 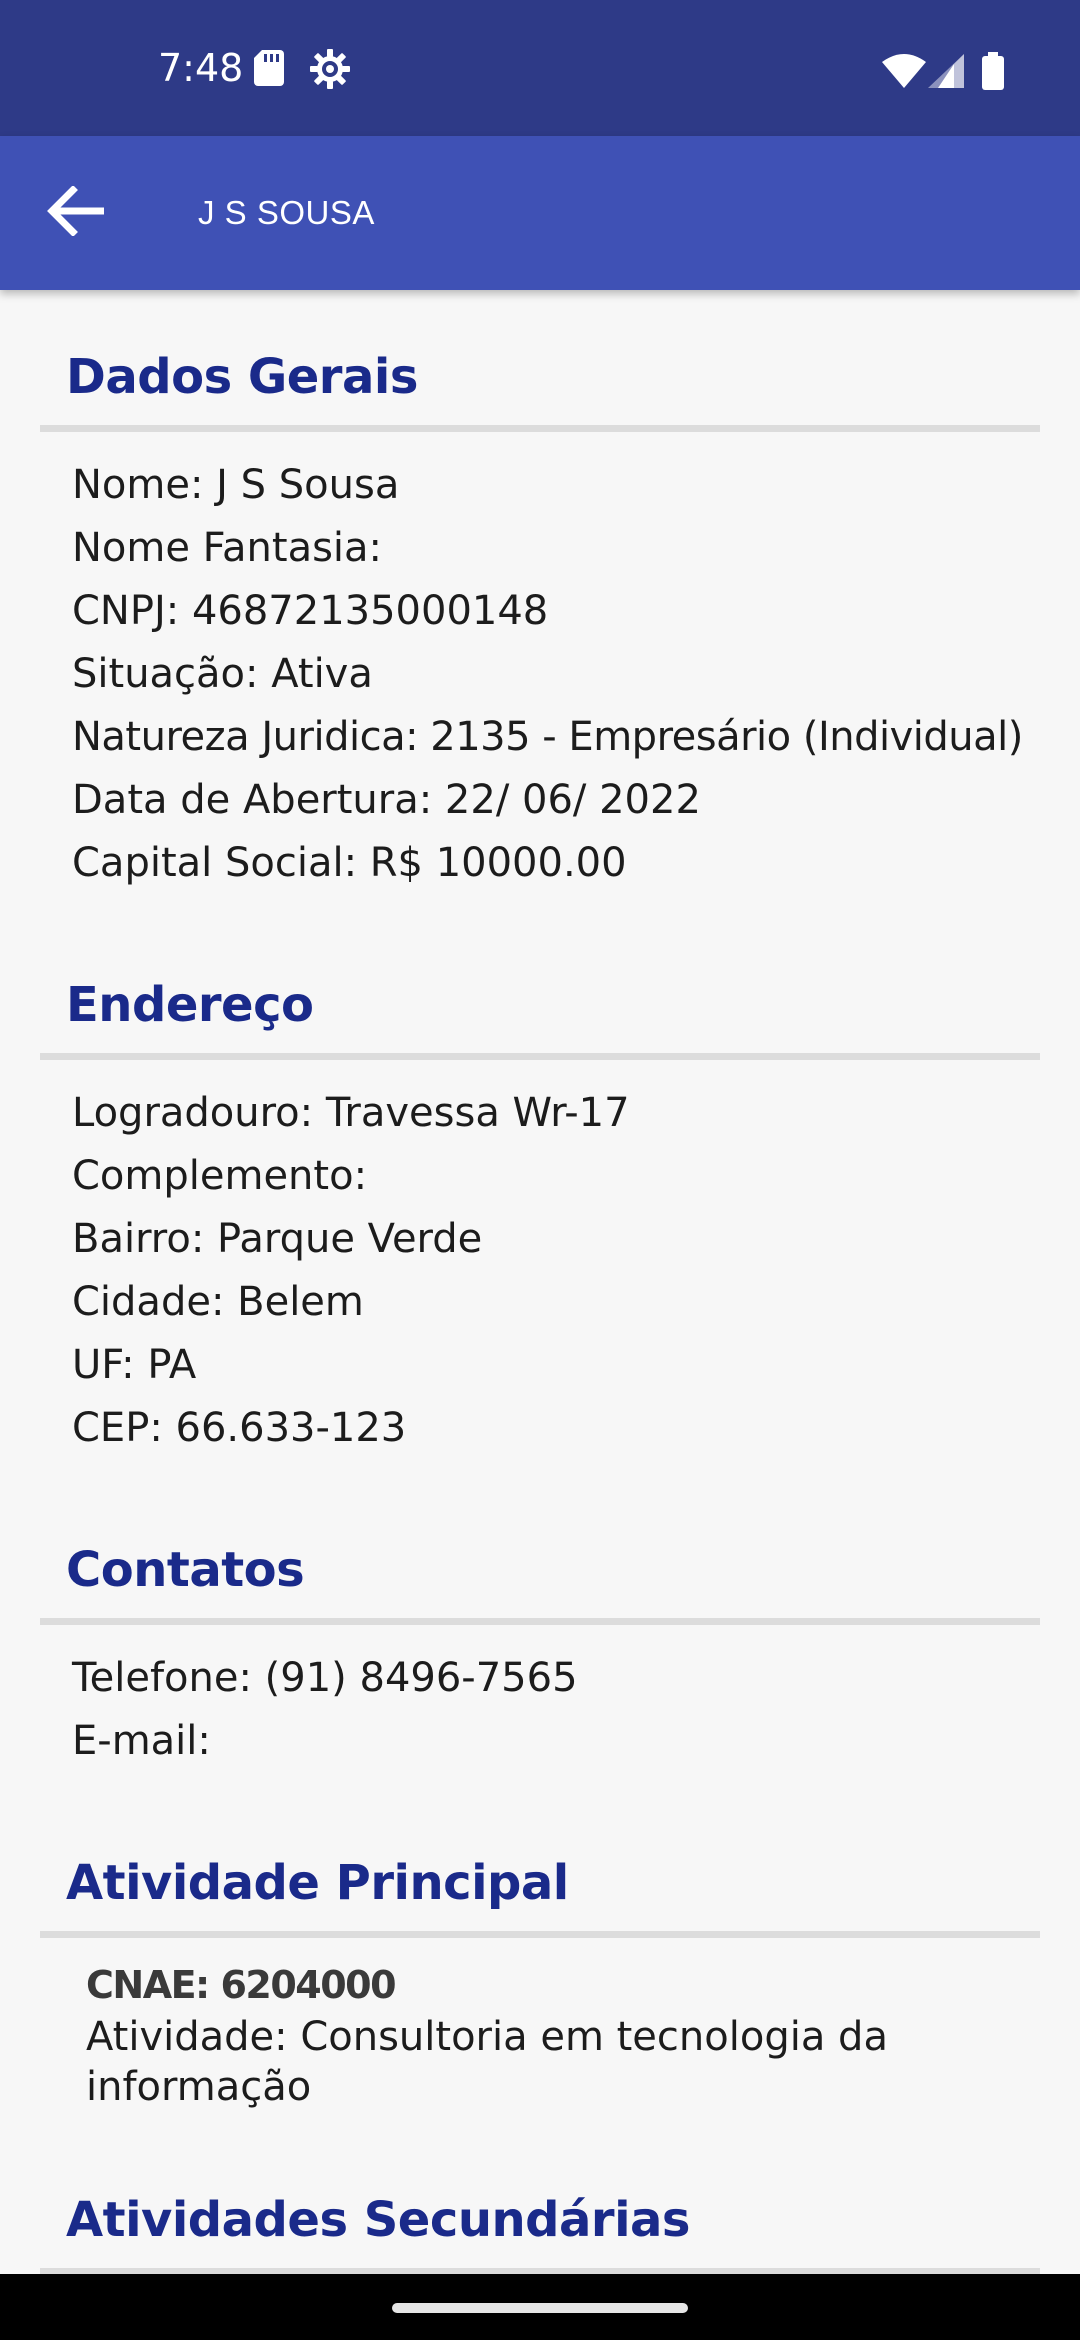 I want to click on sd-card-icon, so click(x=269, y=70).